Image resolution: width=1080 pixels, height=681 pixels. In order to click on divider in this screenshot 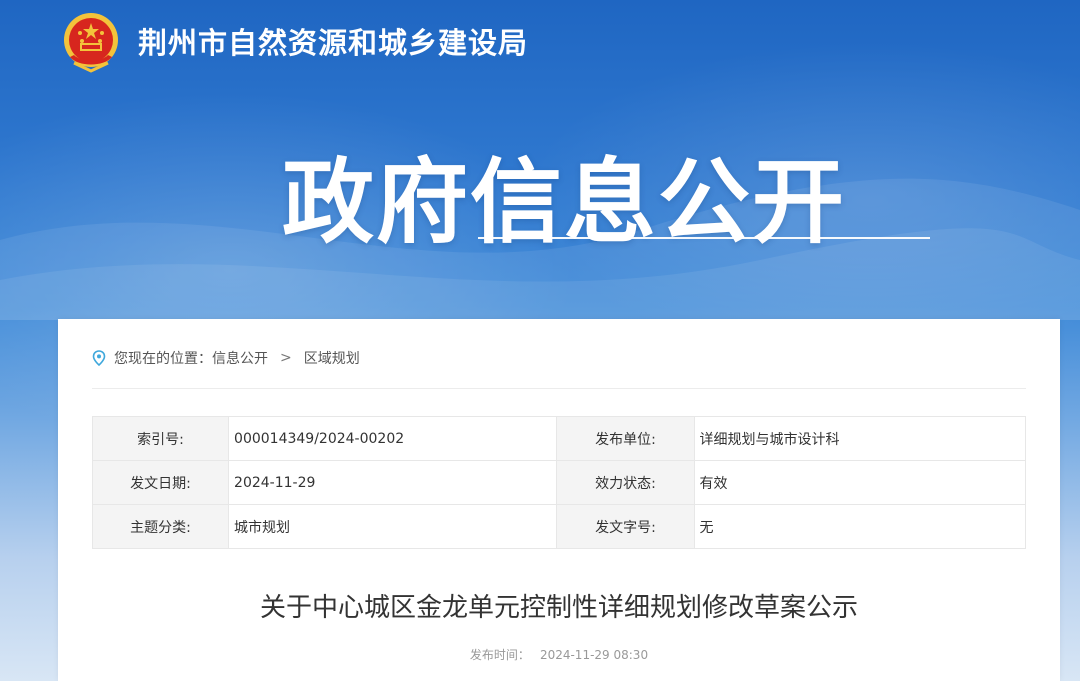, I will do `click(559, 388)`.